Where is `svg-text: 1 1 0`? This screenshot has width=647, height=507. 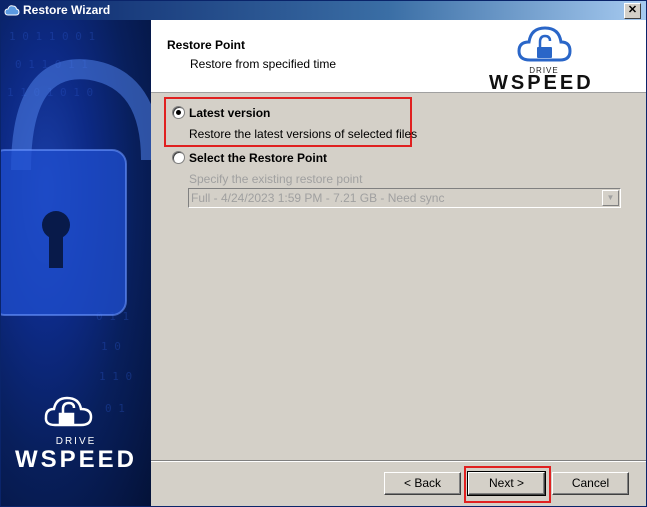 svg-text: 1 1 0 is located at coordinates (115, 376).